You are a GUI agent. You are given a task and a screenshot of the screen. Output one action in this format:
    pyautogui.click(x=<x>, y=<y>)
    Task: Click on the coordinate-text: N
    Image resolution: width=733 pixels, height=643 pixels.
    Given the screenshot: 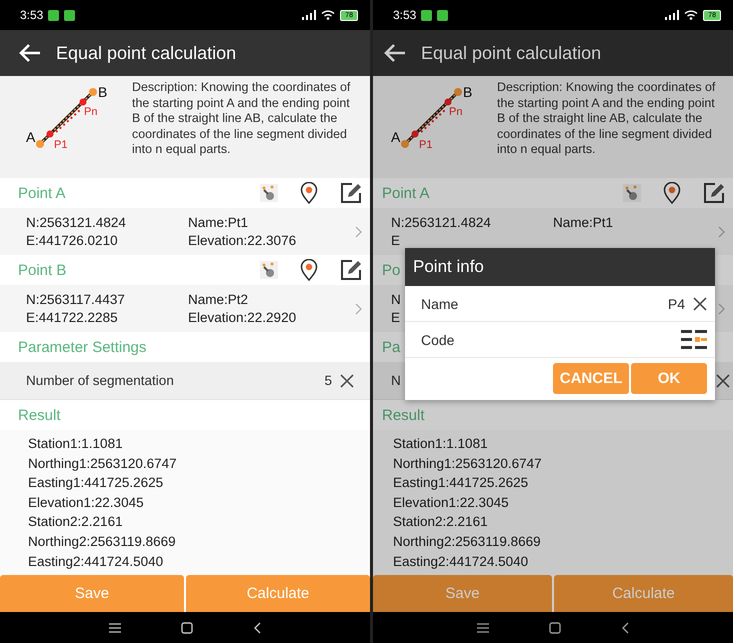 What is the action you would take?
    pyautogui.click(x=396, y=299)
    